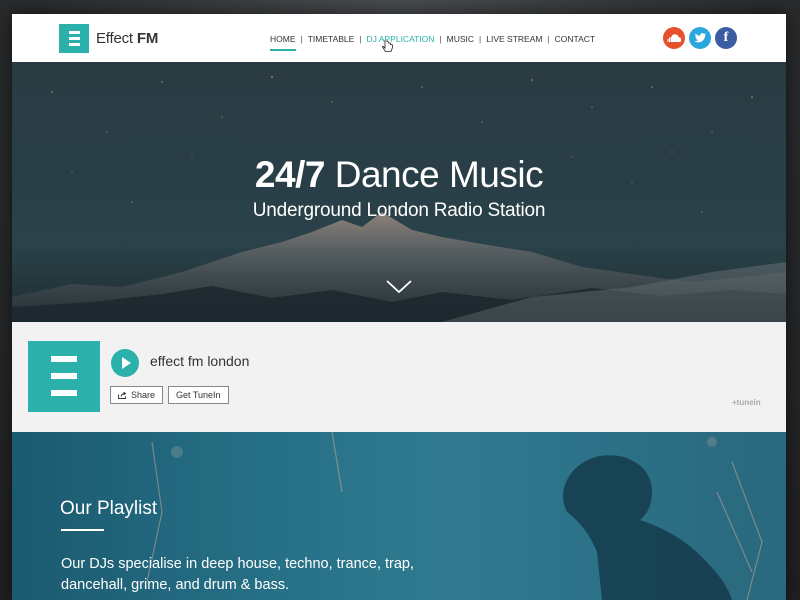 The height and width of the screenshot is (600, 800). What do you see at coordinates (387, 46) in the screenshot?
I see `hand-cursor-icon` at bounding box center [387, 46].